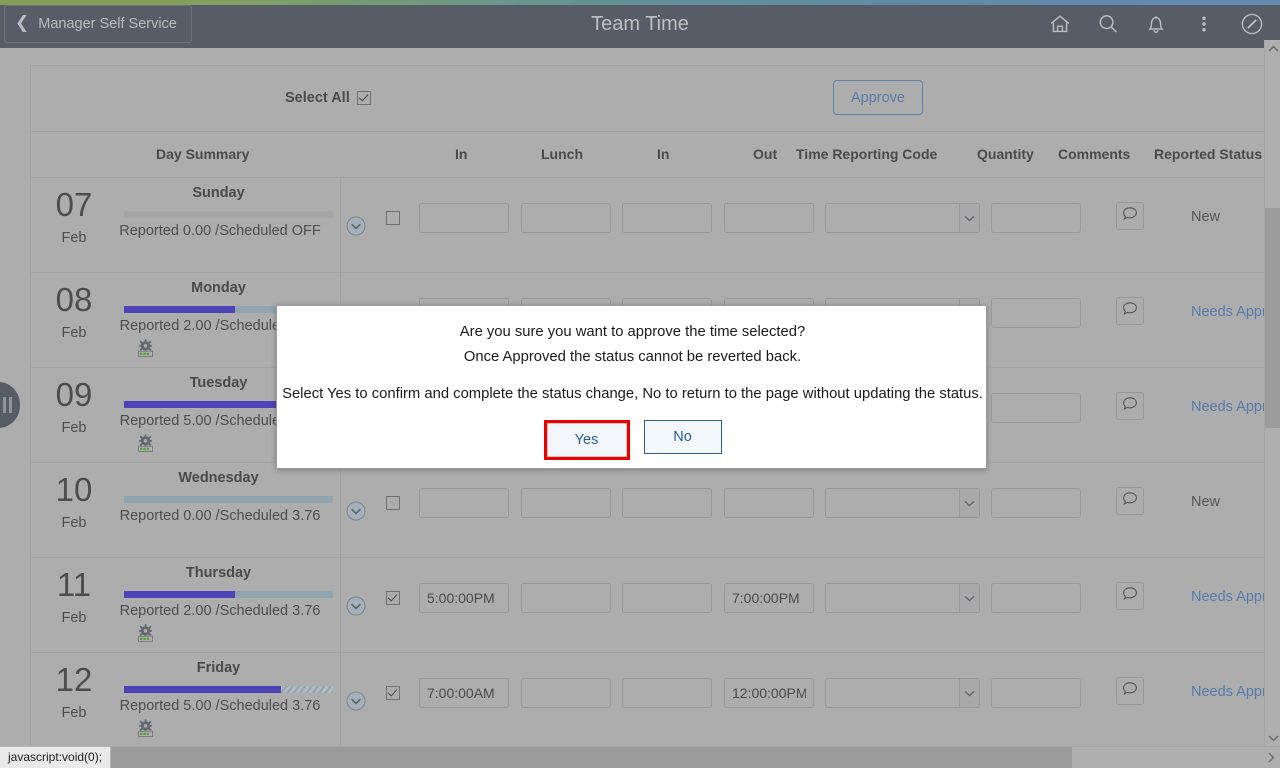 This screenshot has width=1280, height=768. I want to click on yes-button: Yes, so click(586, 440).